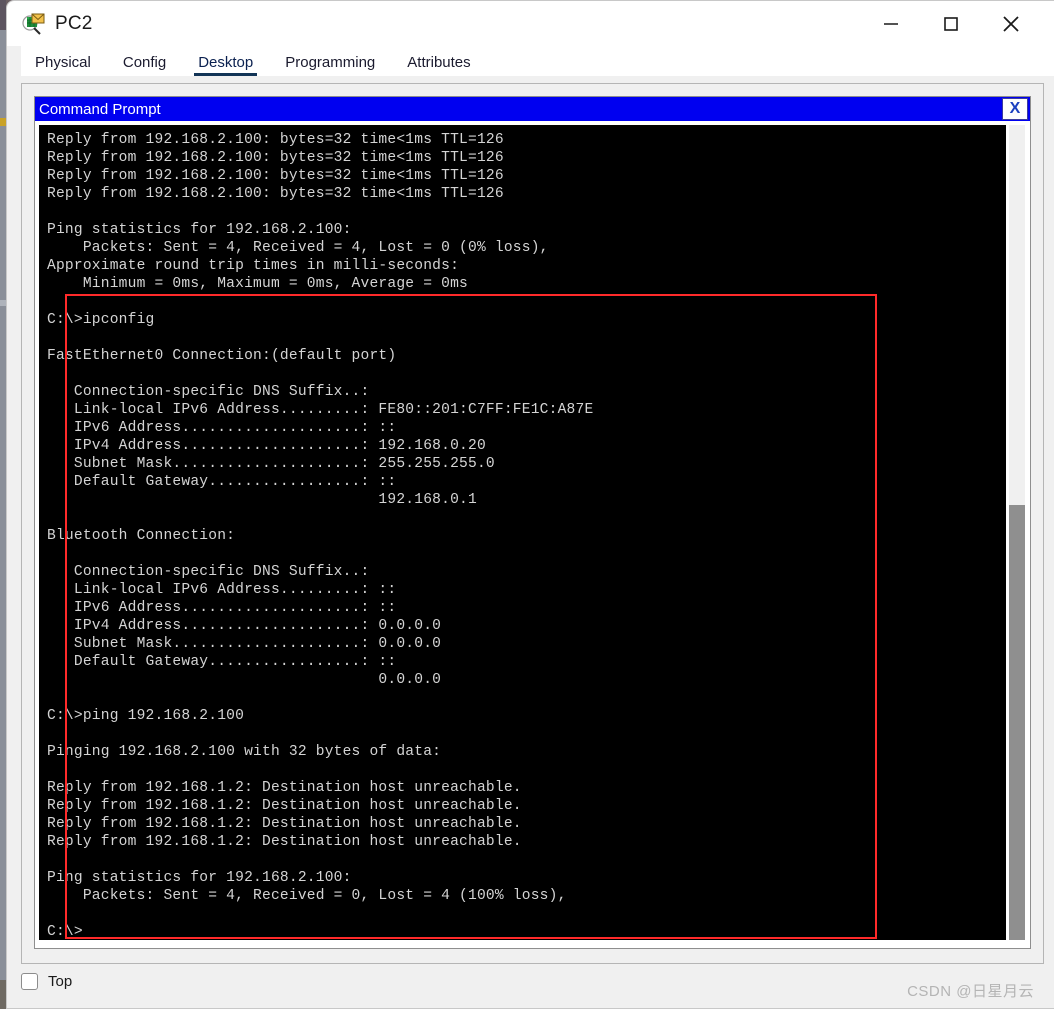 This screenshot has height=1009, width=1054. What do you see at coordinates (438, 65) in the screenshot?
I see `tab-attributes: Attributes` at bounding box center [438, 65].